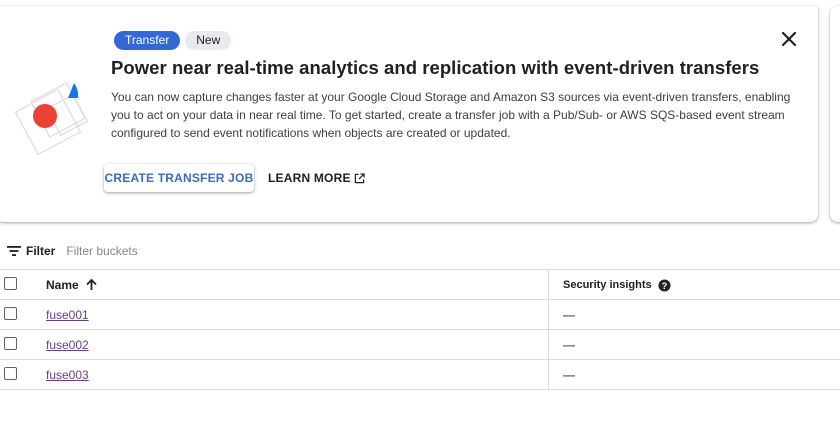 The height and width of the screenshot is (442, 840). What do you see at coordinates (147, 40) in the screenshot?
I see `chip-transfer: Transfer` at bounding box center [147, 40].